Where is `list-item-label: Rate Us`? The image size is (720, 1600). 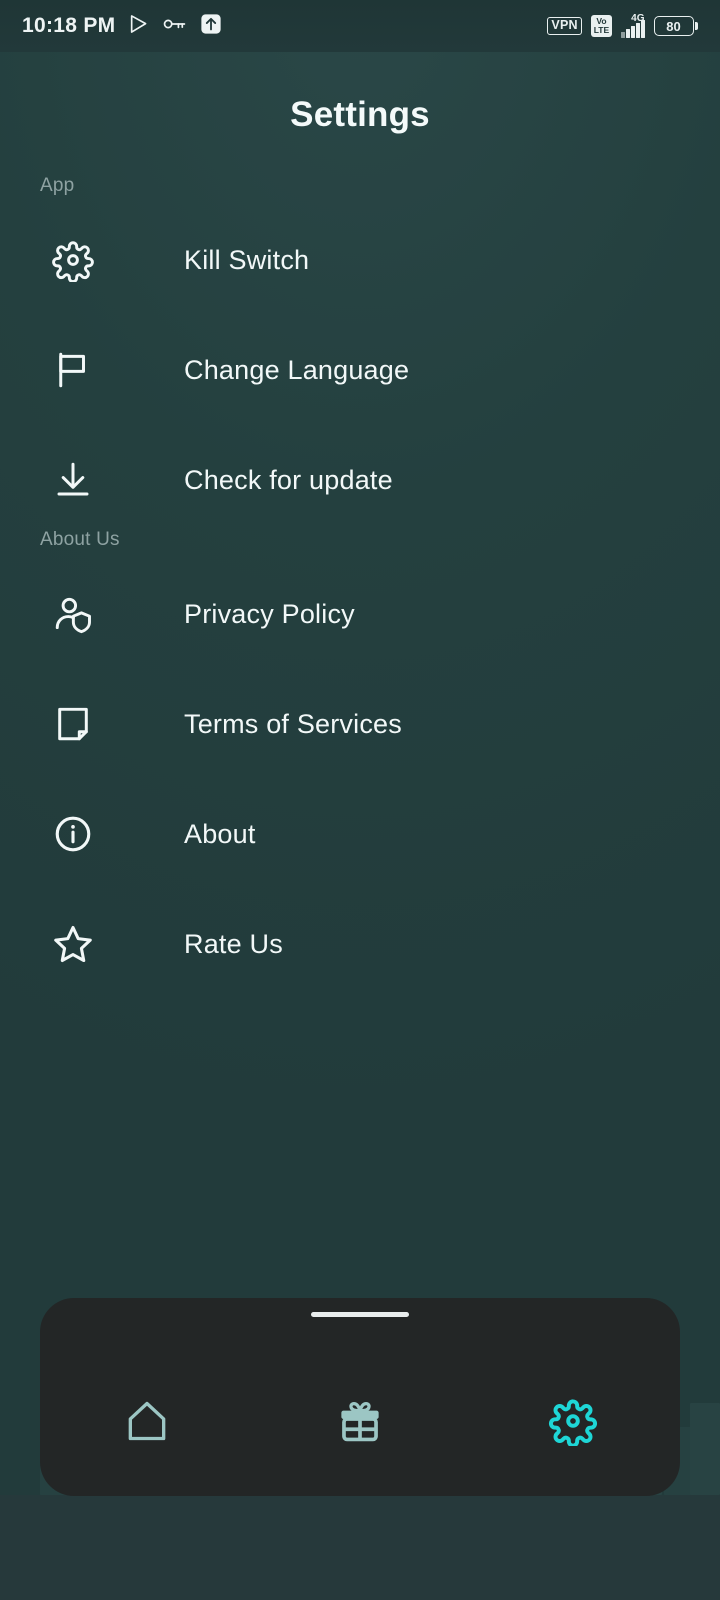
list-item-label: Rate Us is located at coordinates (233, 943).